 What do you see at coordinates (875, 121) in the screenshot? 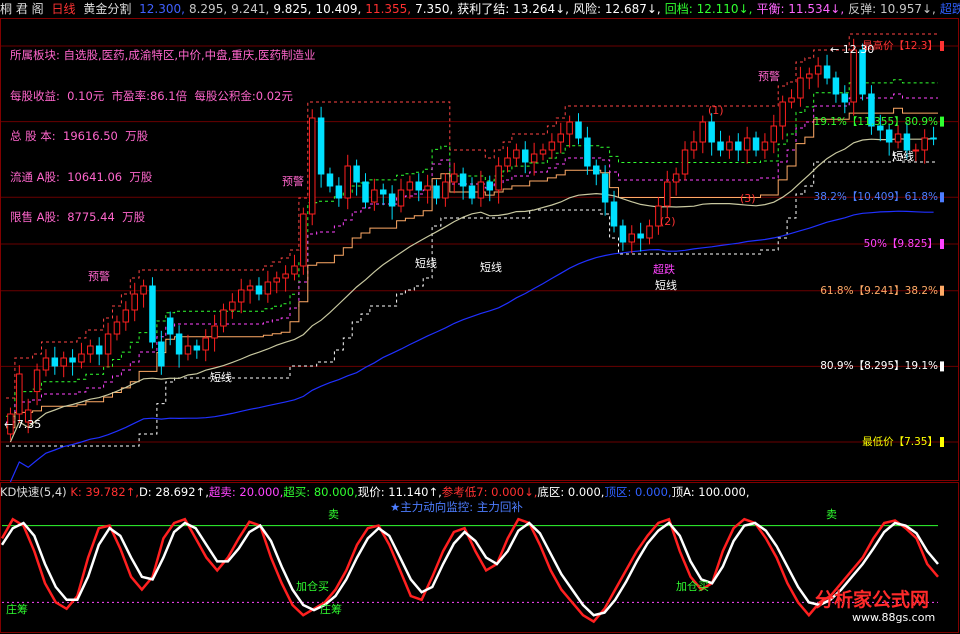
I see `price-level-label: 19.1%【11.355】80.9%` at bounding box center [875, 121].